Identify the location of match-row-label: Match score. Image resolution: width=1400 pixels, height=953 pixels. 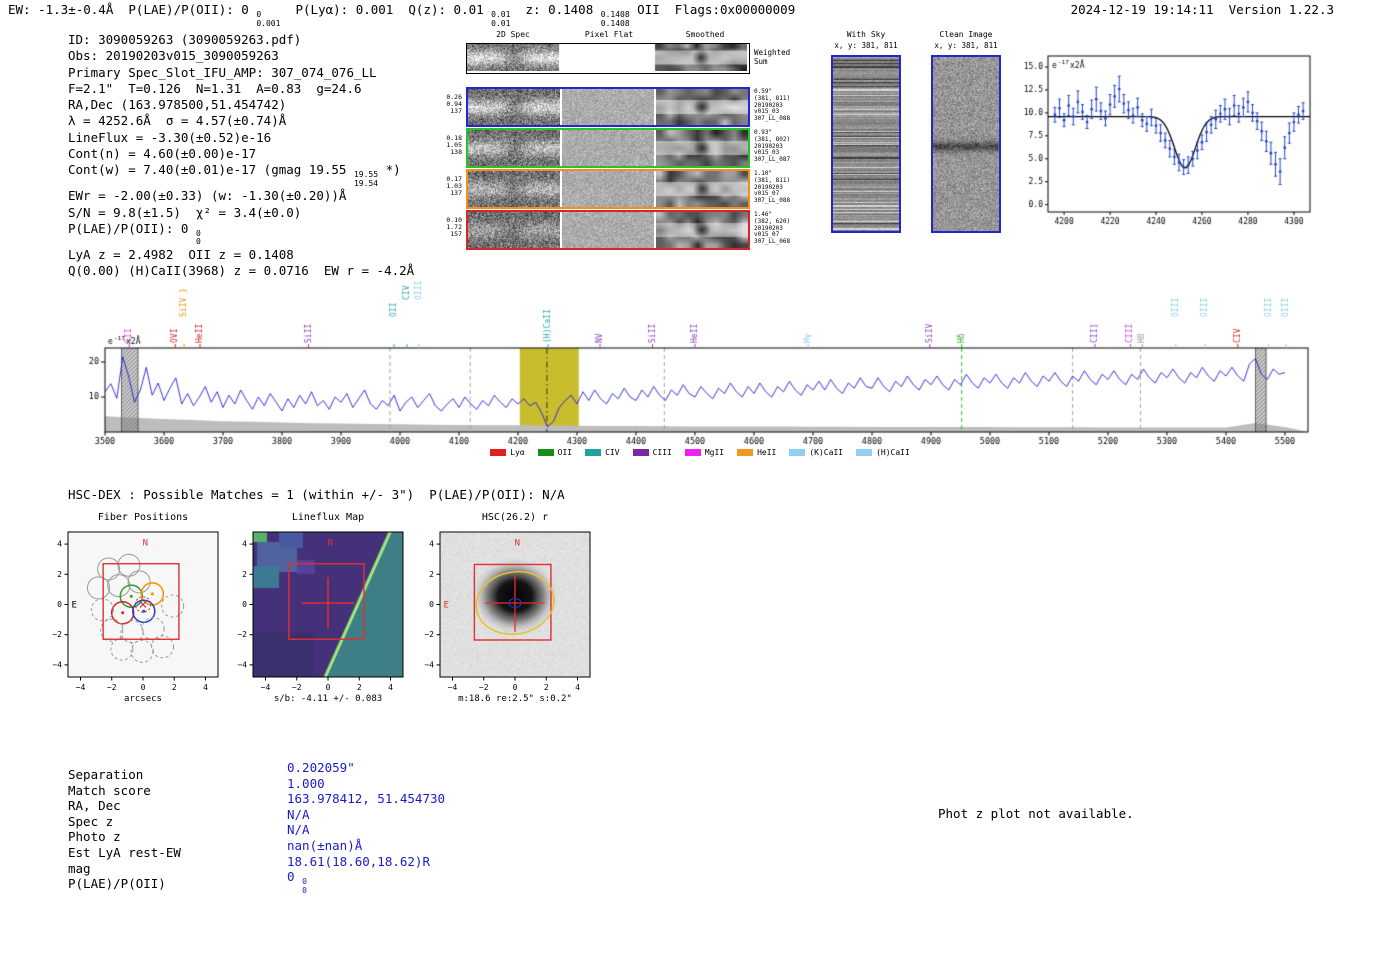
(109, 790).